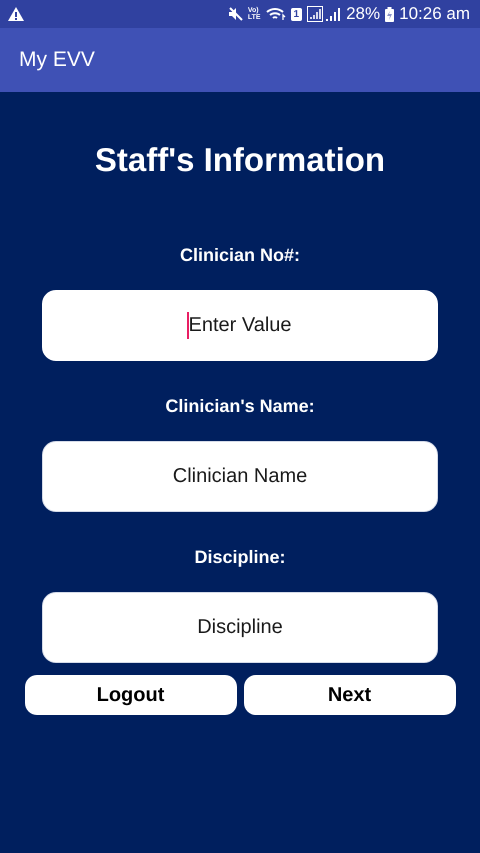  I want to click on field-label: Discipline:, so click(240, 557).